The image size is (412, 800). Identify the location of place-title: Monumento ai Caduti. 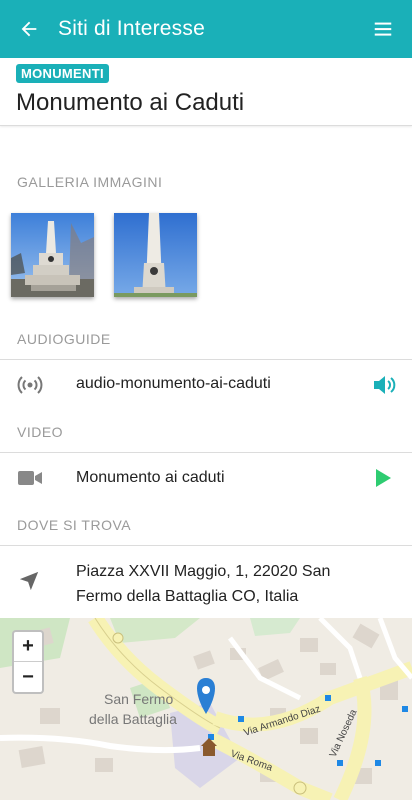
(130, 102).